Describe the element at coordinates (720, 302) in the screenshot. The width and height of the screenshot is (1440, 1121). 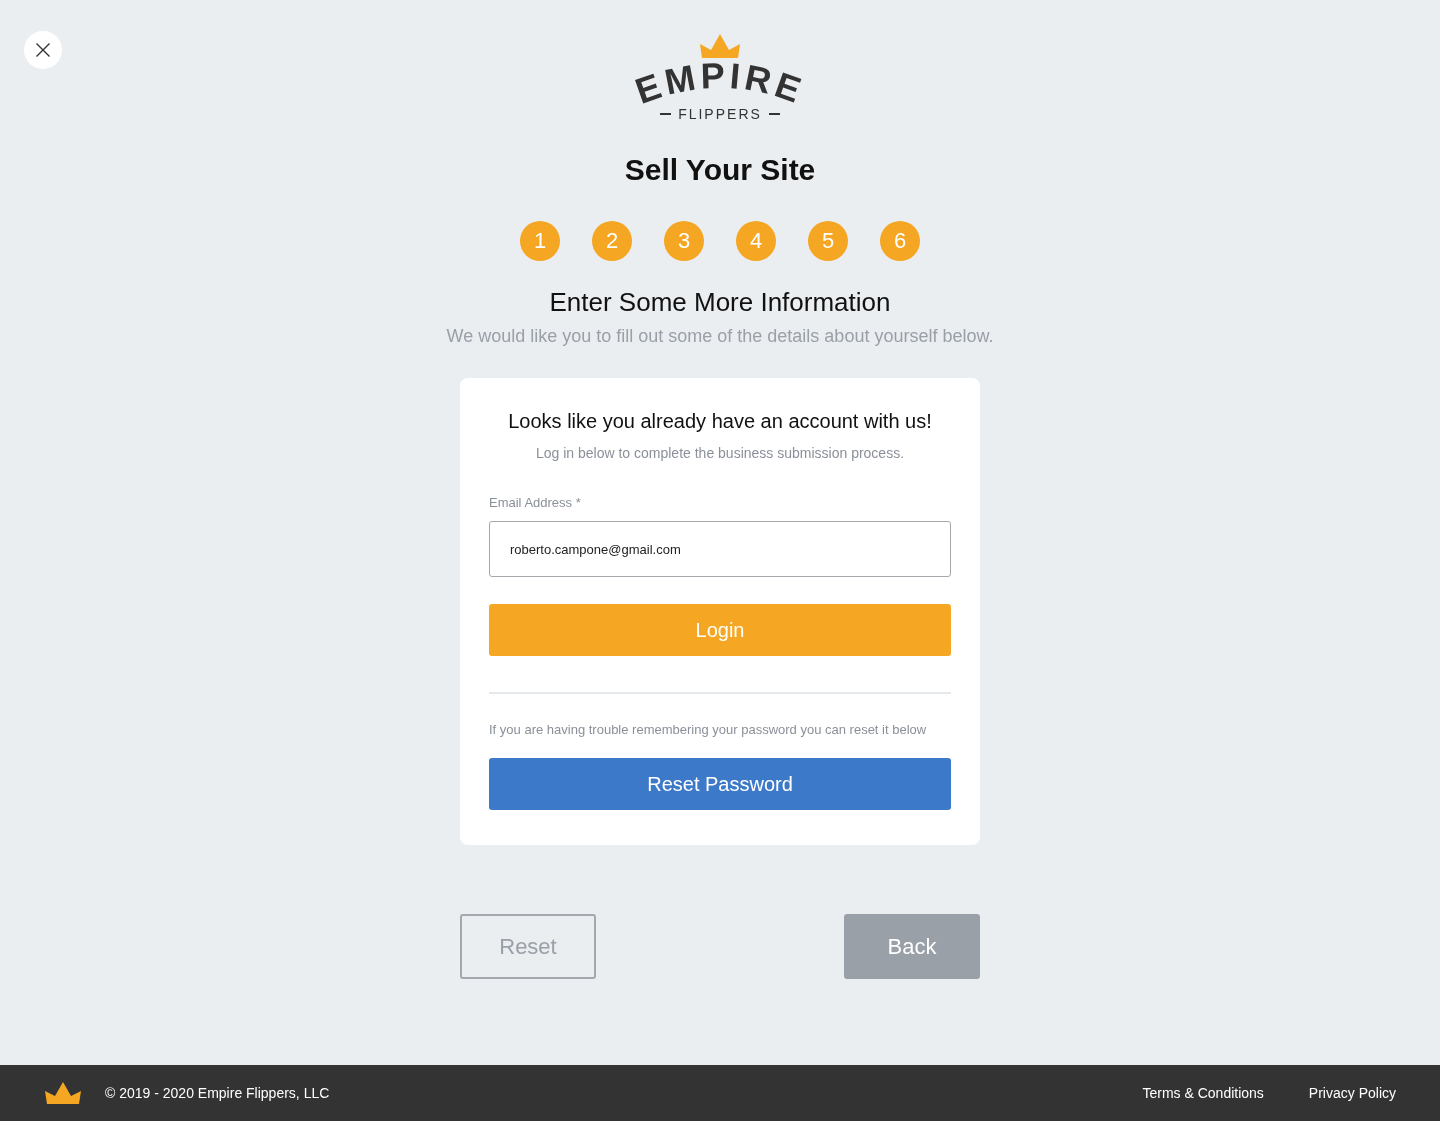
I see `section-heading: Enter Some More Information` at that location.